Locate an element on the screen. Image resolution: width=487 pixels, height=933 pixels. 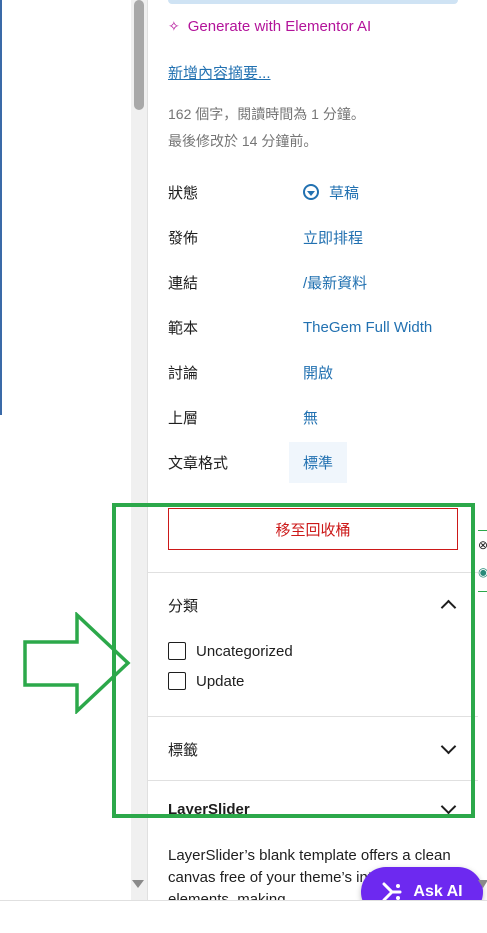
status-row: 狀態 草稿 is located at coordinates (313, 192).